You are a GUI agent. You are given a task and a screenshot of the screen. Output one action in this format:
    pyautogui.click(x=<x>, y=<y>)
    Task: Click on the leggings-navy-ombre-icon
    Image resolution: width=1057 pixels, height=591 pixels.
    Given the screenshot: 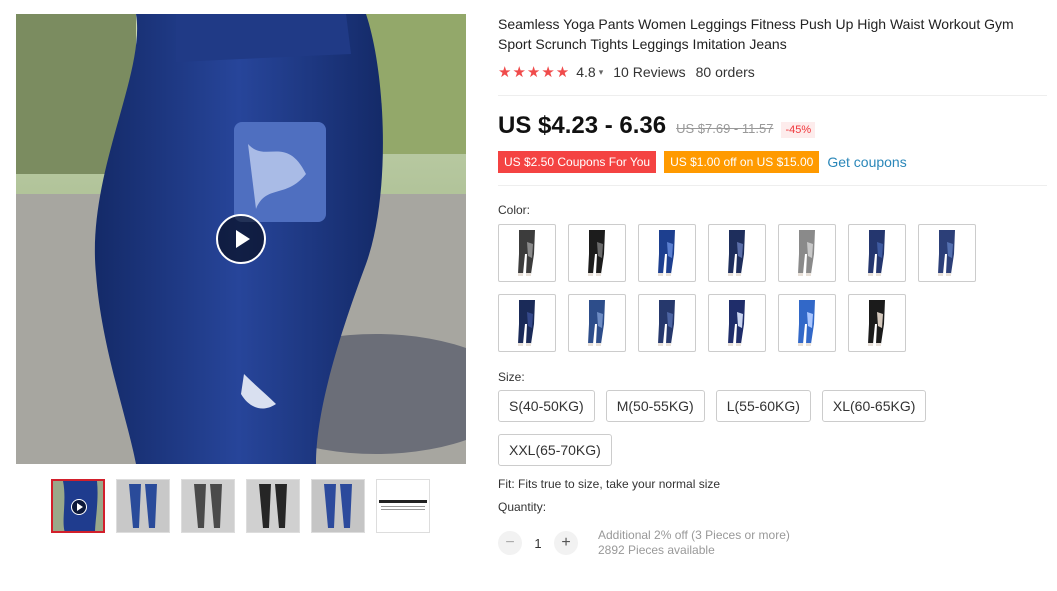 What is the action you would take?
    pyautogui.click(x=736, y=323)
    